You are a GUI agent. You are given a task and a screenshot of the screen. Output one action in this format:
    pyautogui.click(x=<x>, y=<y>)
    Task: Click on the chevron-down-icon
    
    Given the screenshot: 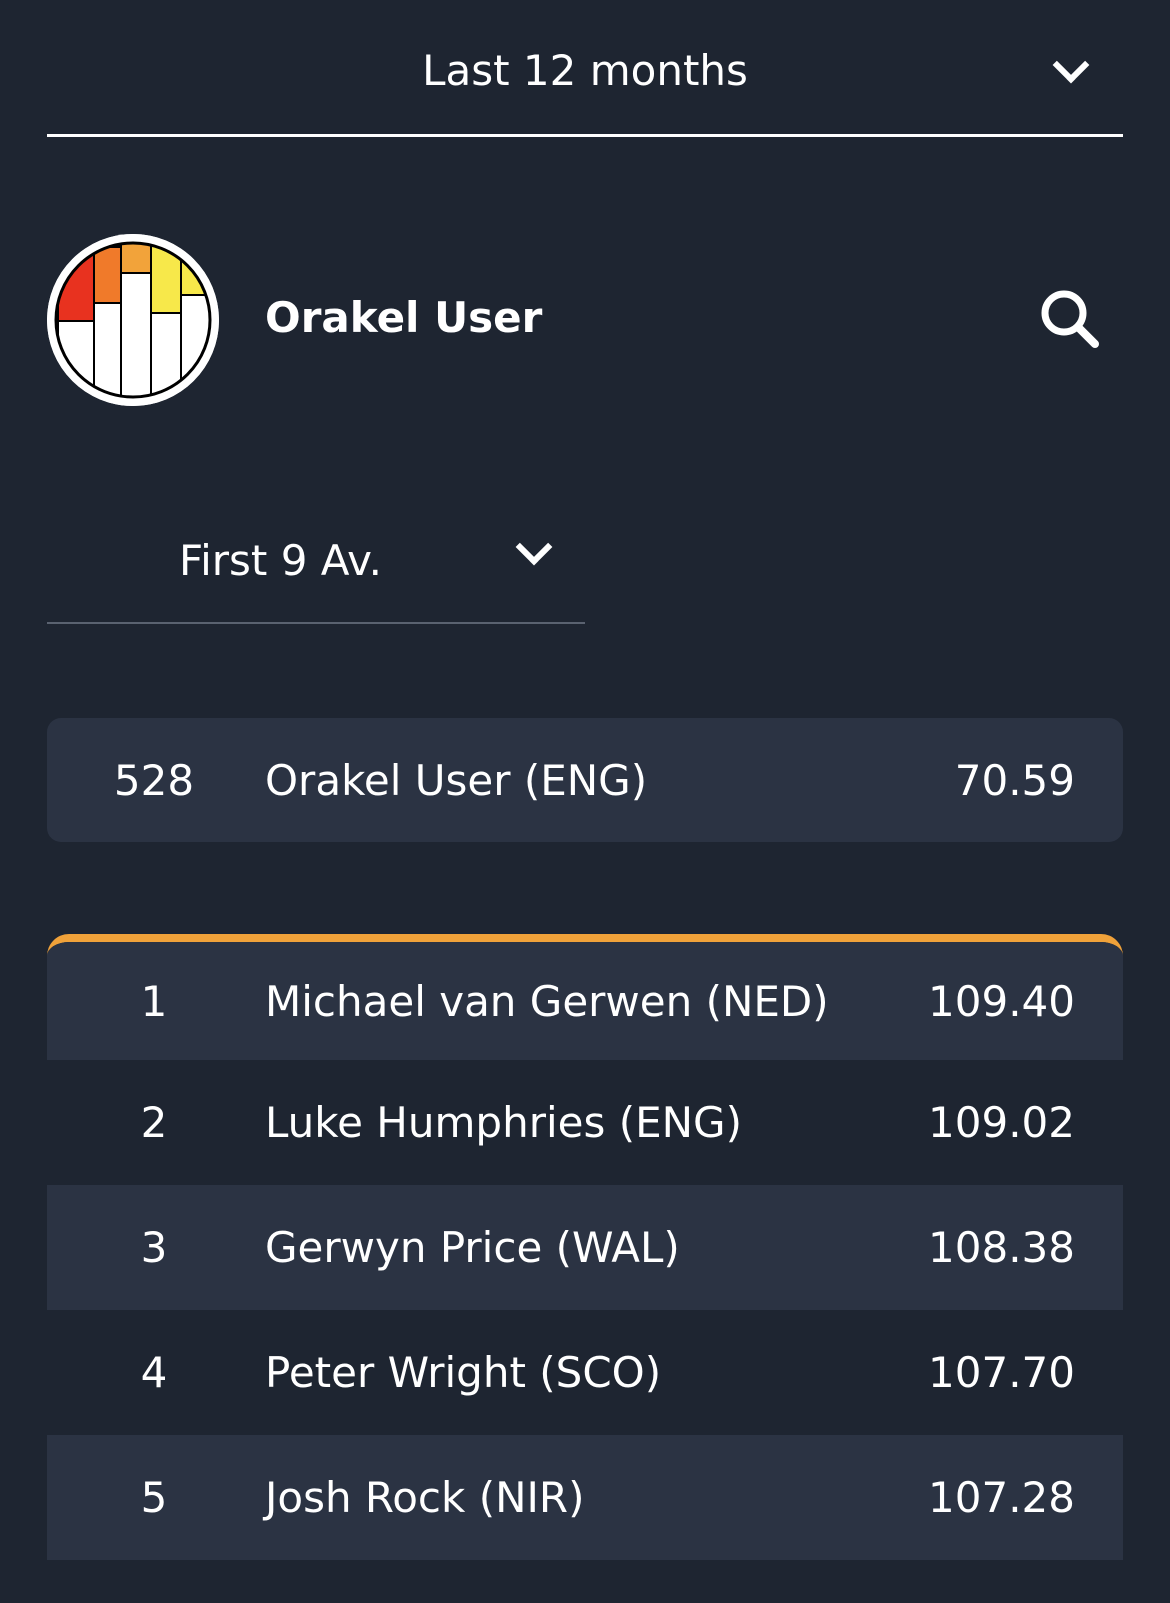 What is the action you would take?
    pyautogui.click(x=534, y=547)
    